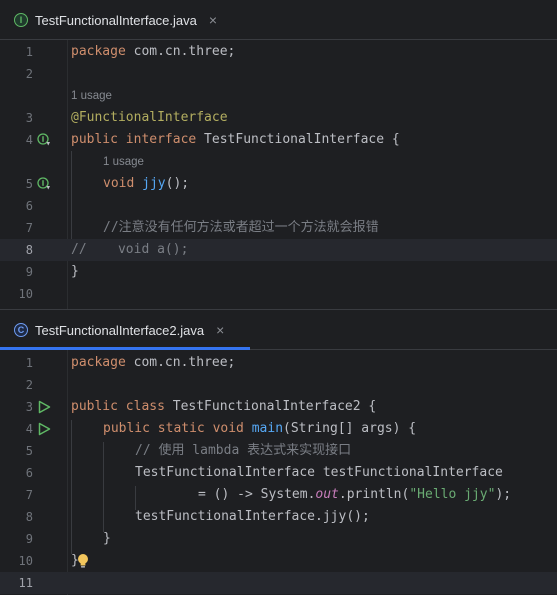 Image resolution: width=557 pixels, height=595 pixels. Describe the element at coordinates (224, 406) in the screenshot. I see `code-text: public class TestFunctionalInterface2 {` at that location.